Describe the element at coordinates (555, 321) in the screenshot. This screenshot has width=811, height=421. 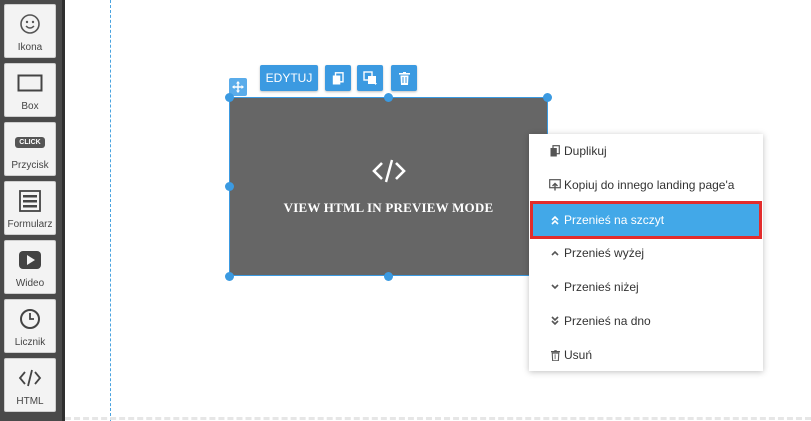
I see `double-chevron-down-icon` at that location.